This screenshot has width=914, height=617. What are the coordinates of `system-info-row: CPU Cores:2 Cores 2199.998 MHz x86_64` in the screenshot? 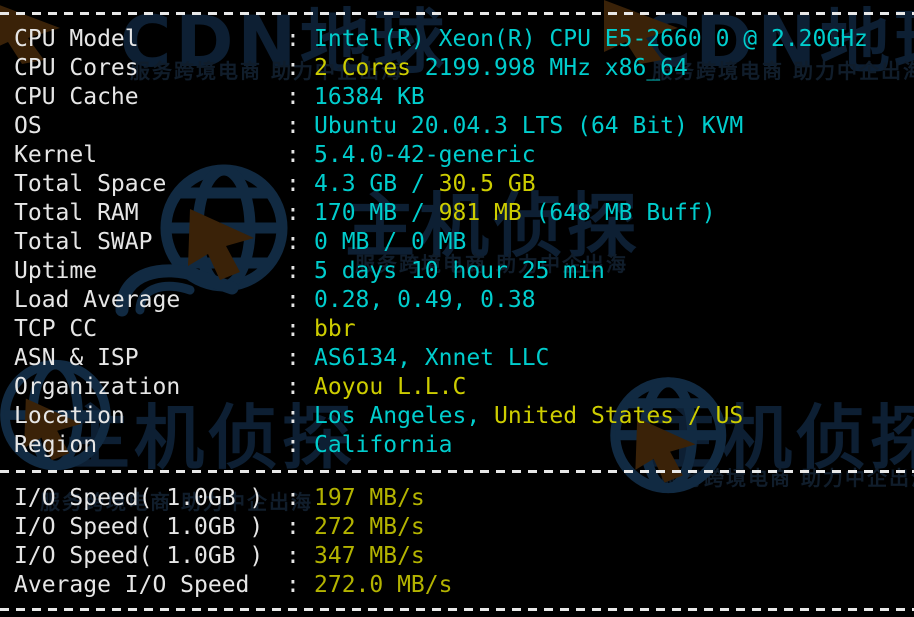 It's located at (457, 68).